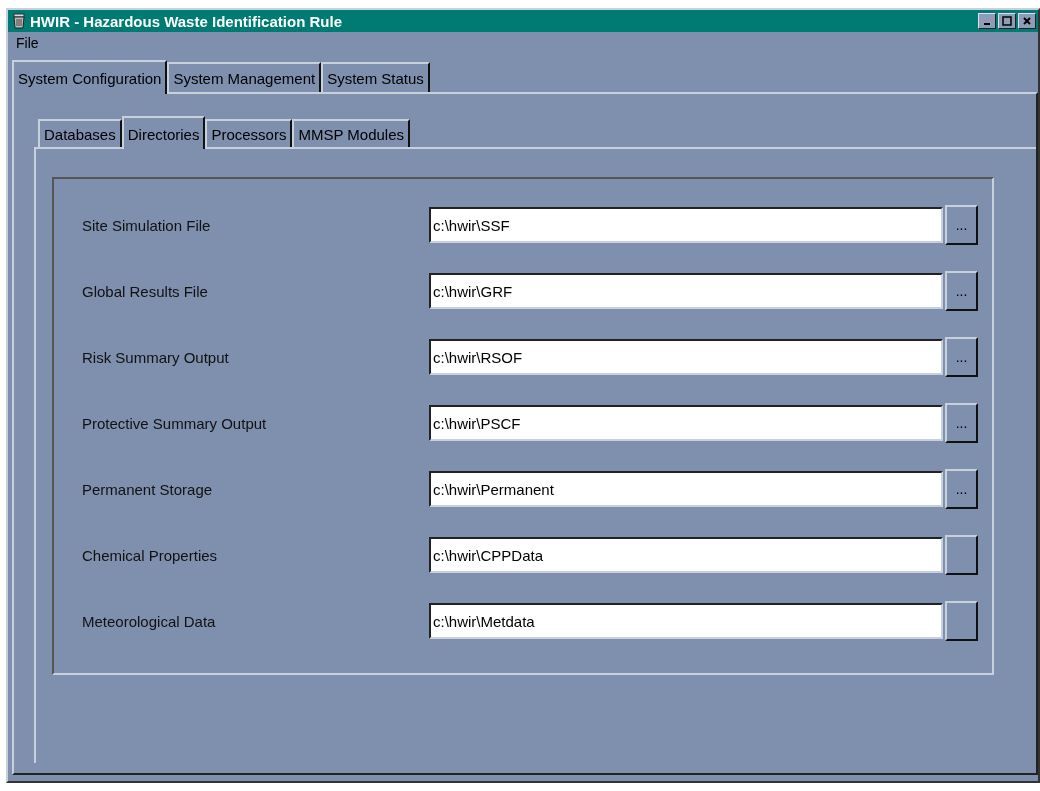  I want to click on minimize-button, so click(987, 21).